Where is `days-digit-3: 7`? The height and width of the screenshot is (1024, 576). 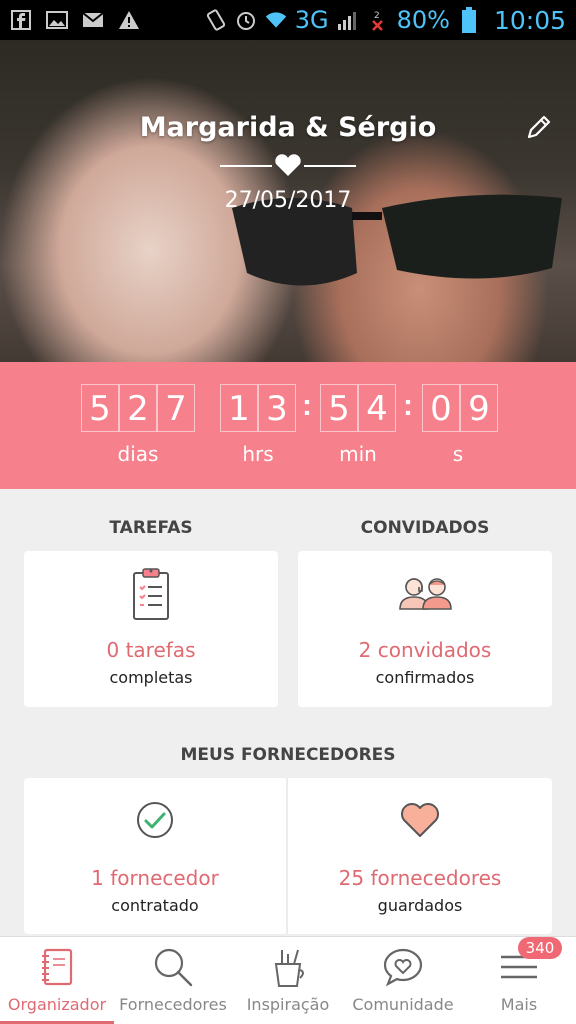 days-digit-3: 7 is located at coordinates (176, 408).